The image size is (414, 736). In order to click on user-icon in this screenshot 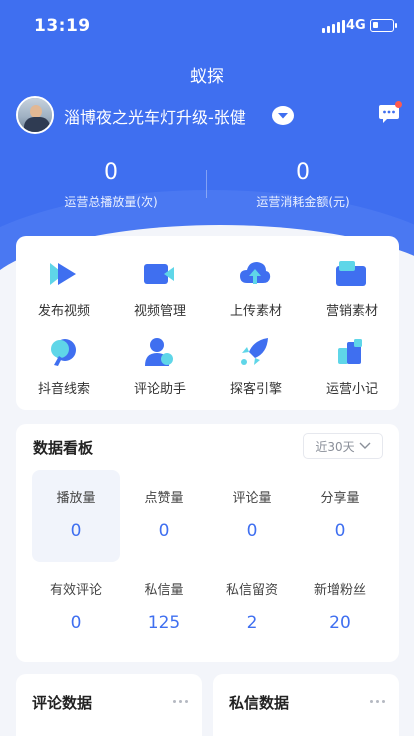, I will do `click(159, 352)`.